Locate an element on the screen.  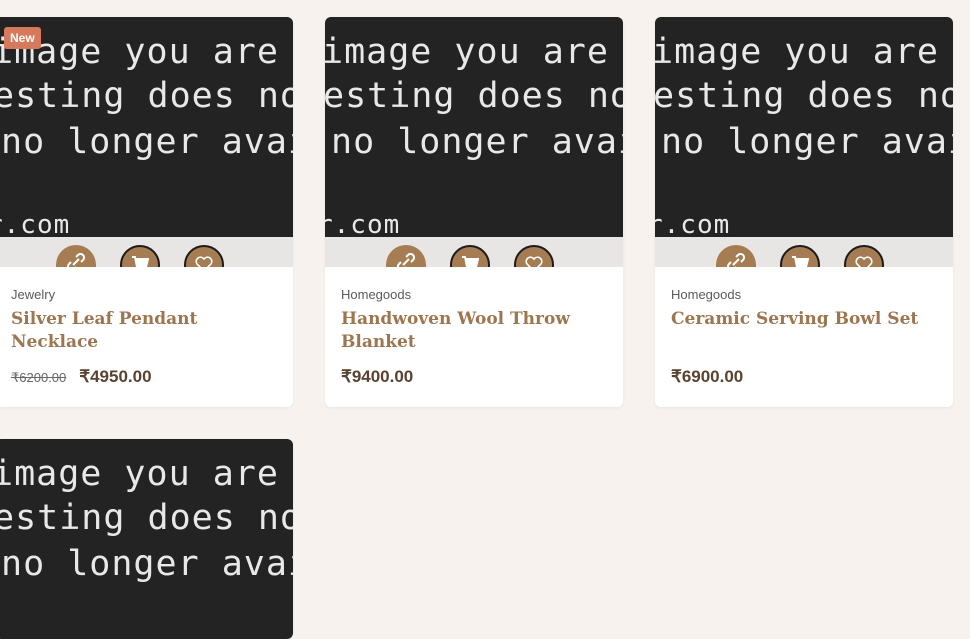
product-price: ₹6900.00 is located at coordinates (707, 376).